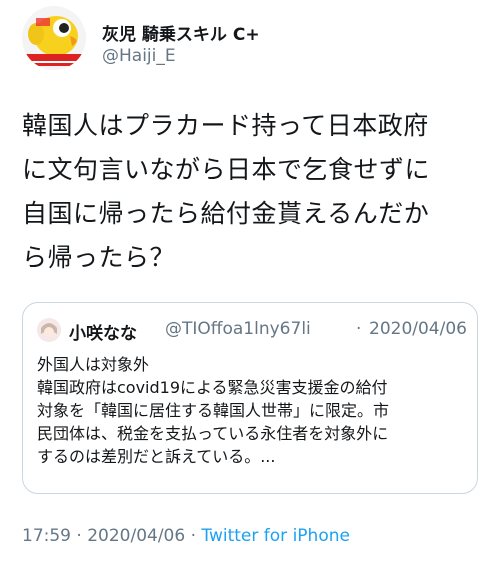 The height and width of the screenshot is (561, 500). Describe the element at coordinates (103, 334) in the screenshot. I see `quoted-author-name: 小咲なな` at that location.